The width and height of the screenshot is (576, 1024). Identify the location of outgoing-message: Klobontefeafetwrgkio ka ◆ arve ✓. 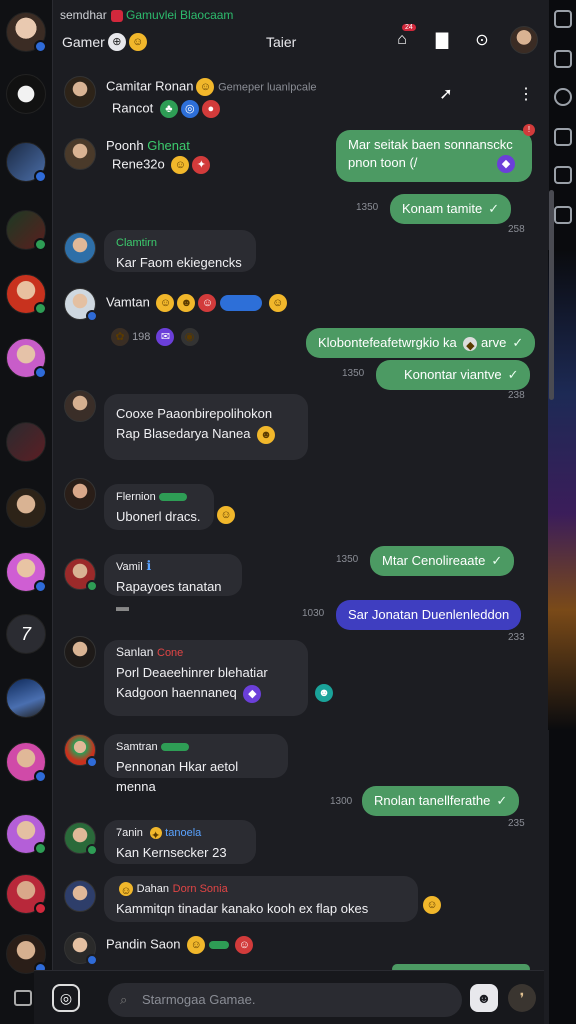
(421, 343).